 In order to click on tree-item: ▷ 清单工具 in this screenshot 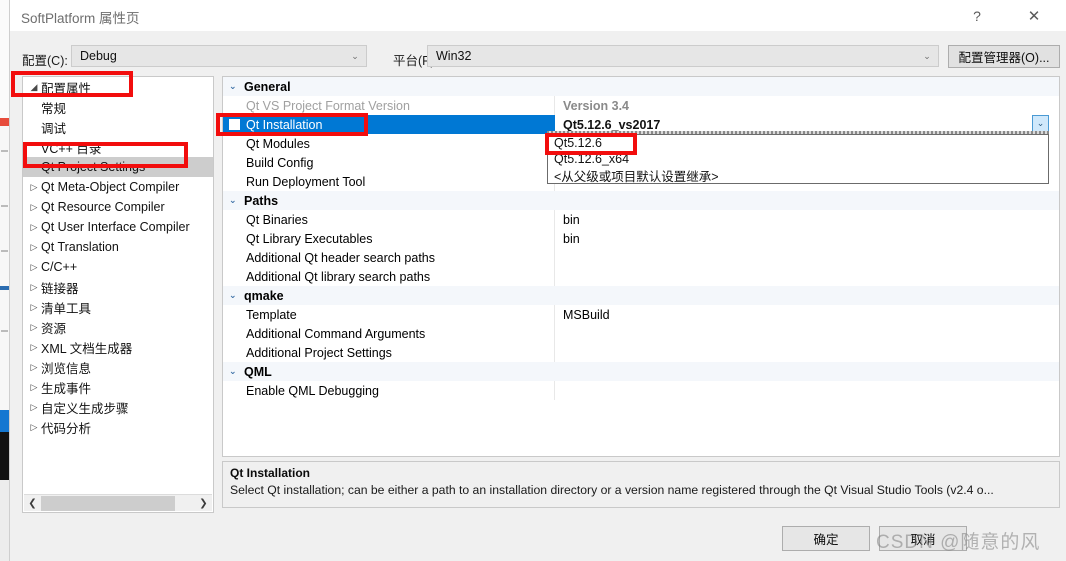, I will do `click(118, 307)`.